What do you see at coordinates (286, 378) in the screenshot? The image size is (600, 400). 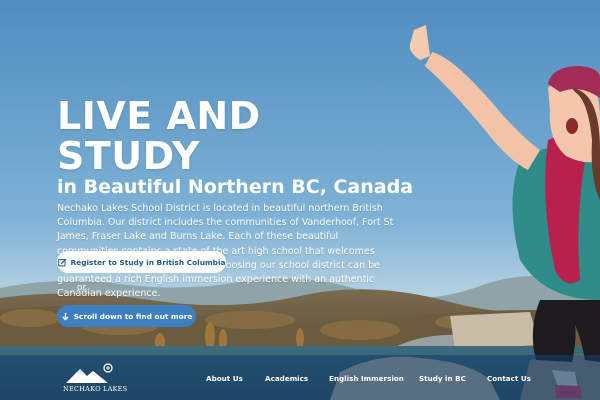 I see `nav-academics: Academics` at bounding box center [286, 378].